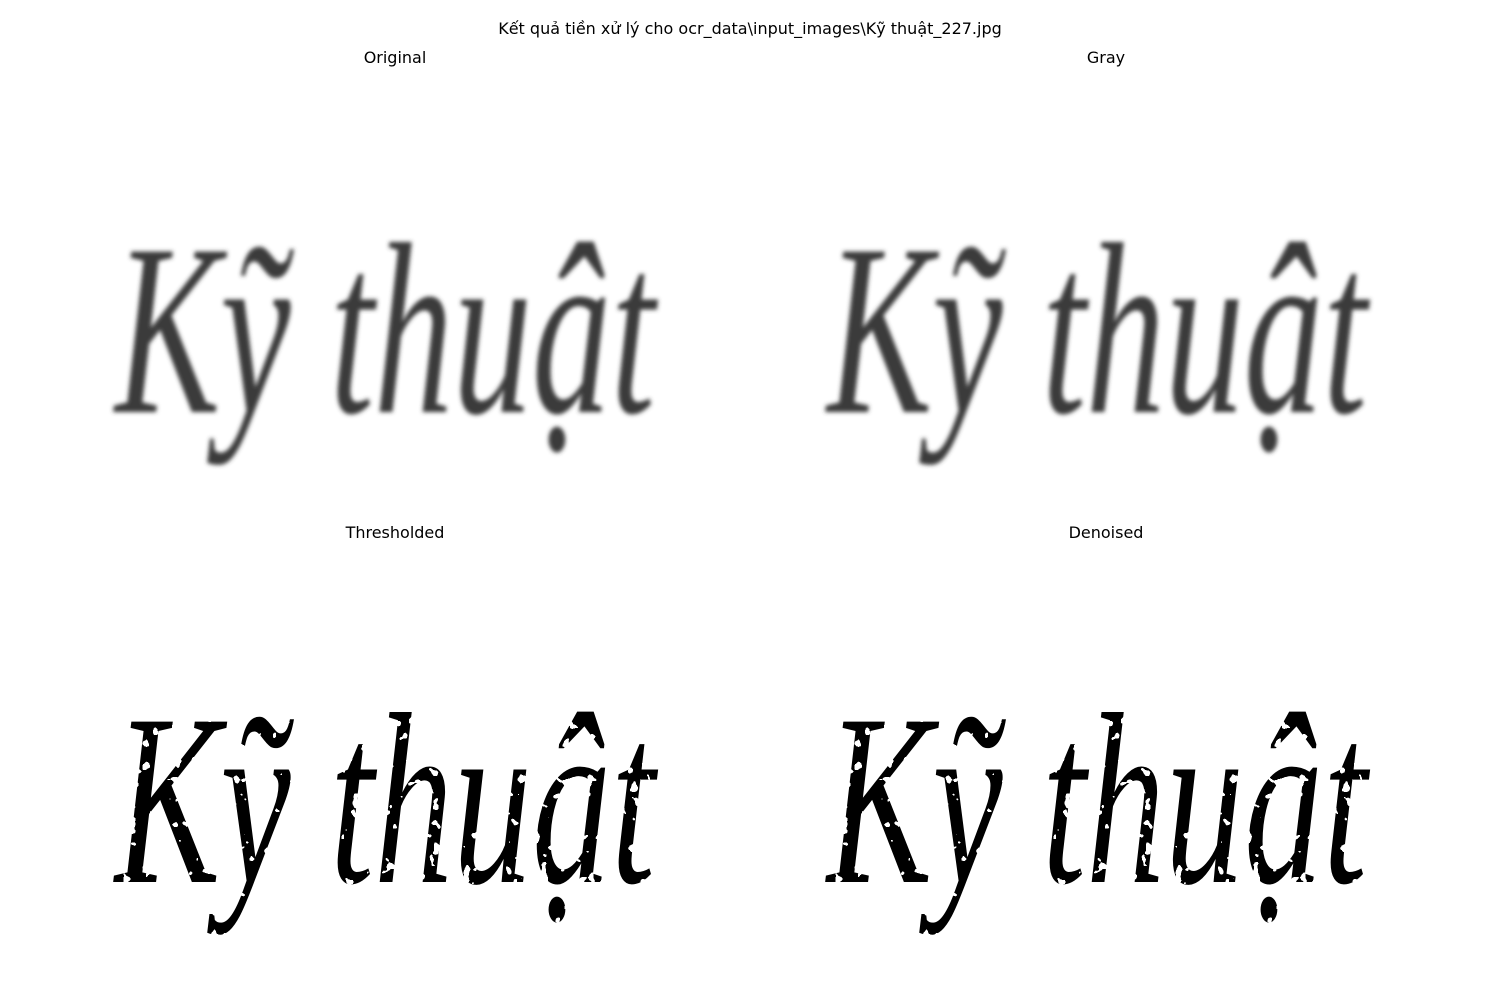 The width and height of the screenshot is (1500, 1000). I want to click on panel-original-image: Kỹ thuật, so click(395, 330).